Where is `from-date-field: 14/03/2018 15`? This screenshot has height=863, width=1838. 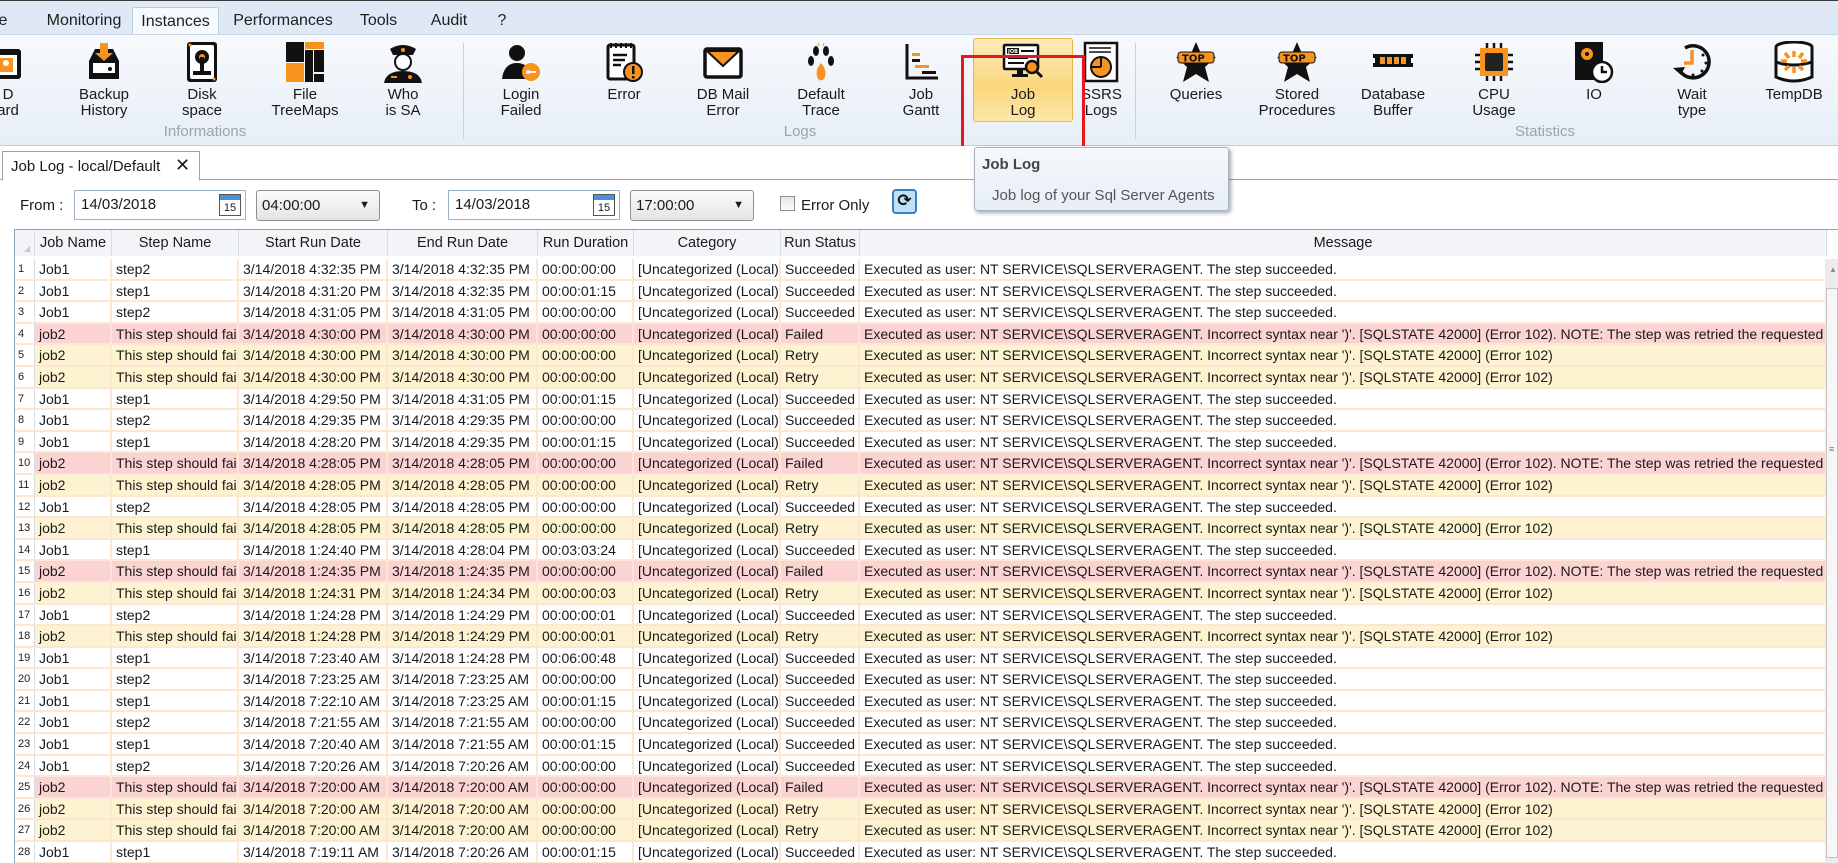 from-date-field: 14/03/2018 15 is located at coordinates (160, 205).